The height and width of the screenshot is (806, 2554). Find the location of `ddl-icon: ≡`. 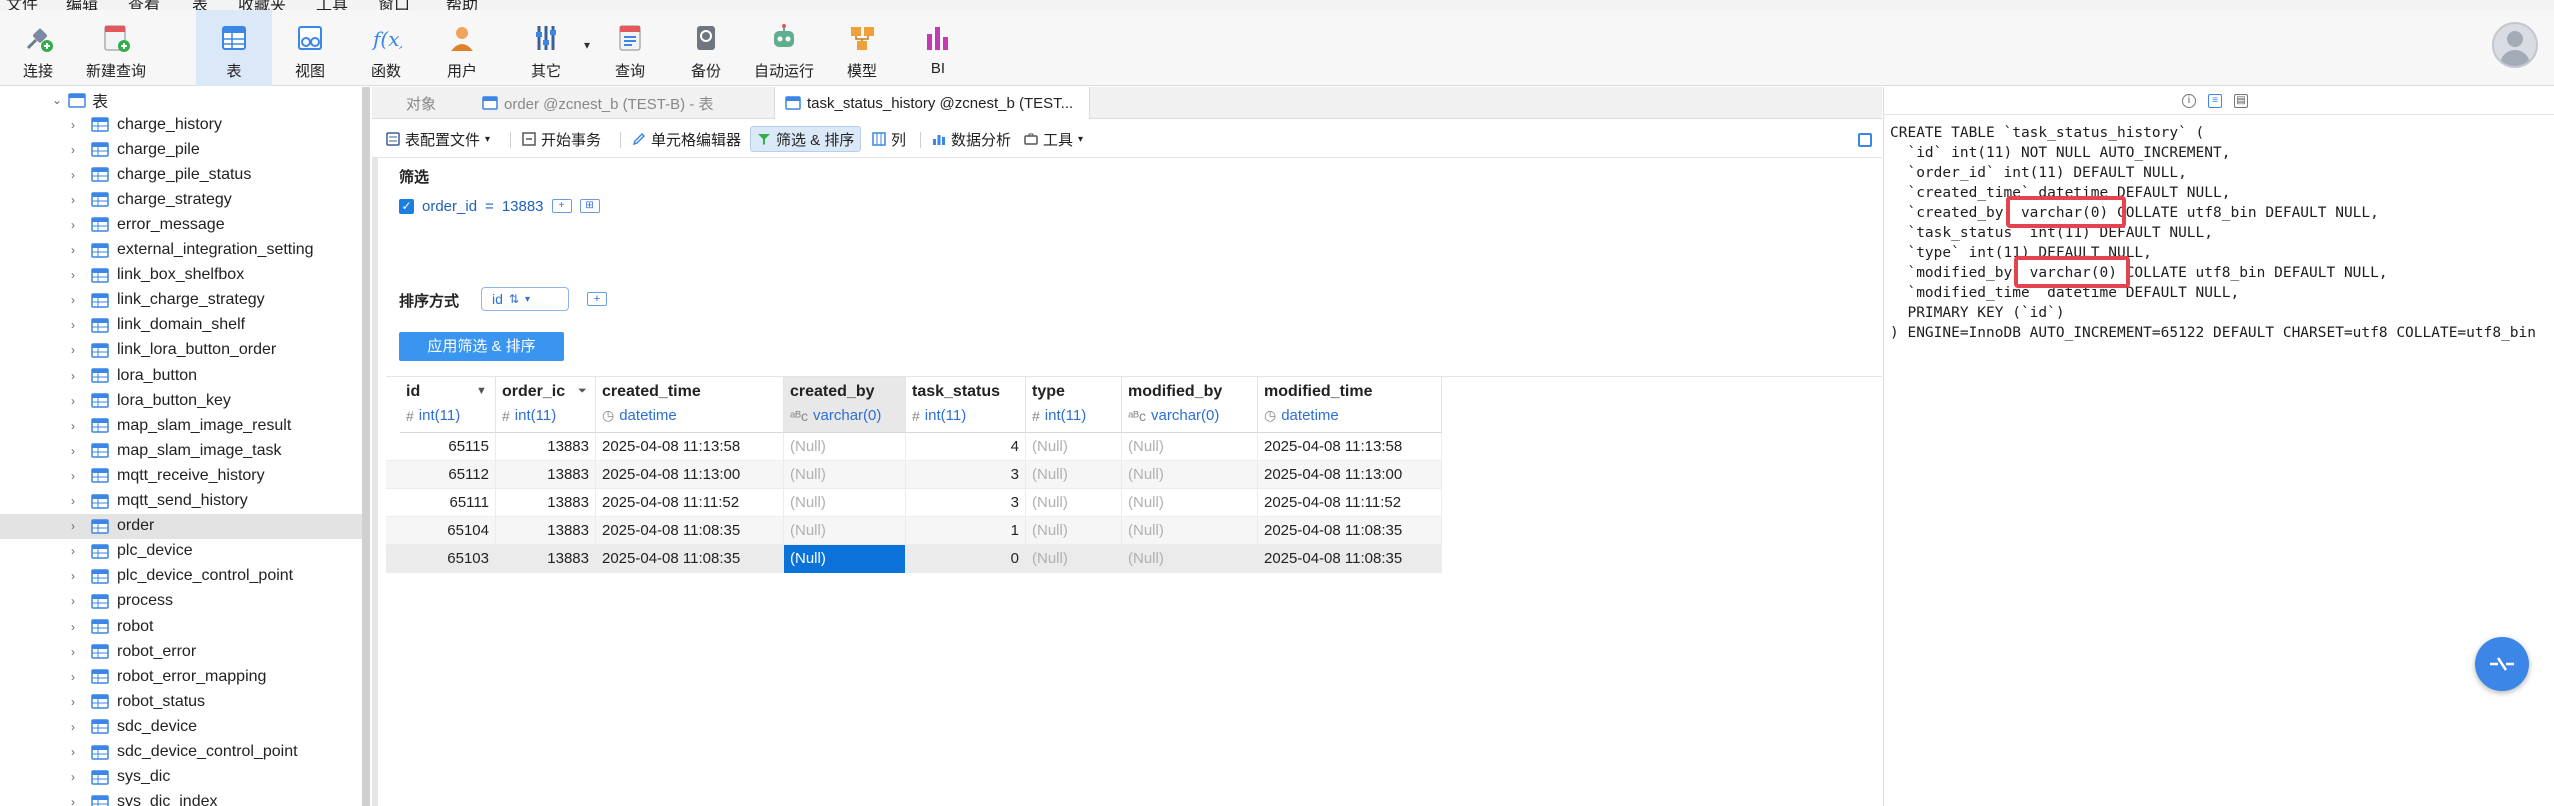

ddl-icon: ≡ is located at coordinates (2215, 101).